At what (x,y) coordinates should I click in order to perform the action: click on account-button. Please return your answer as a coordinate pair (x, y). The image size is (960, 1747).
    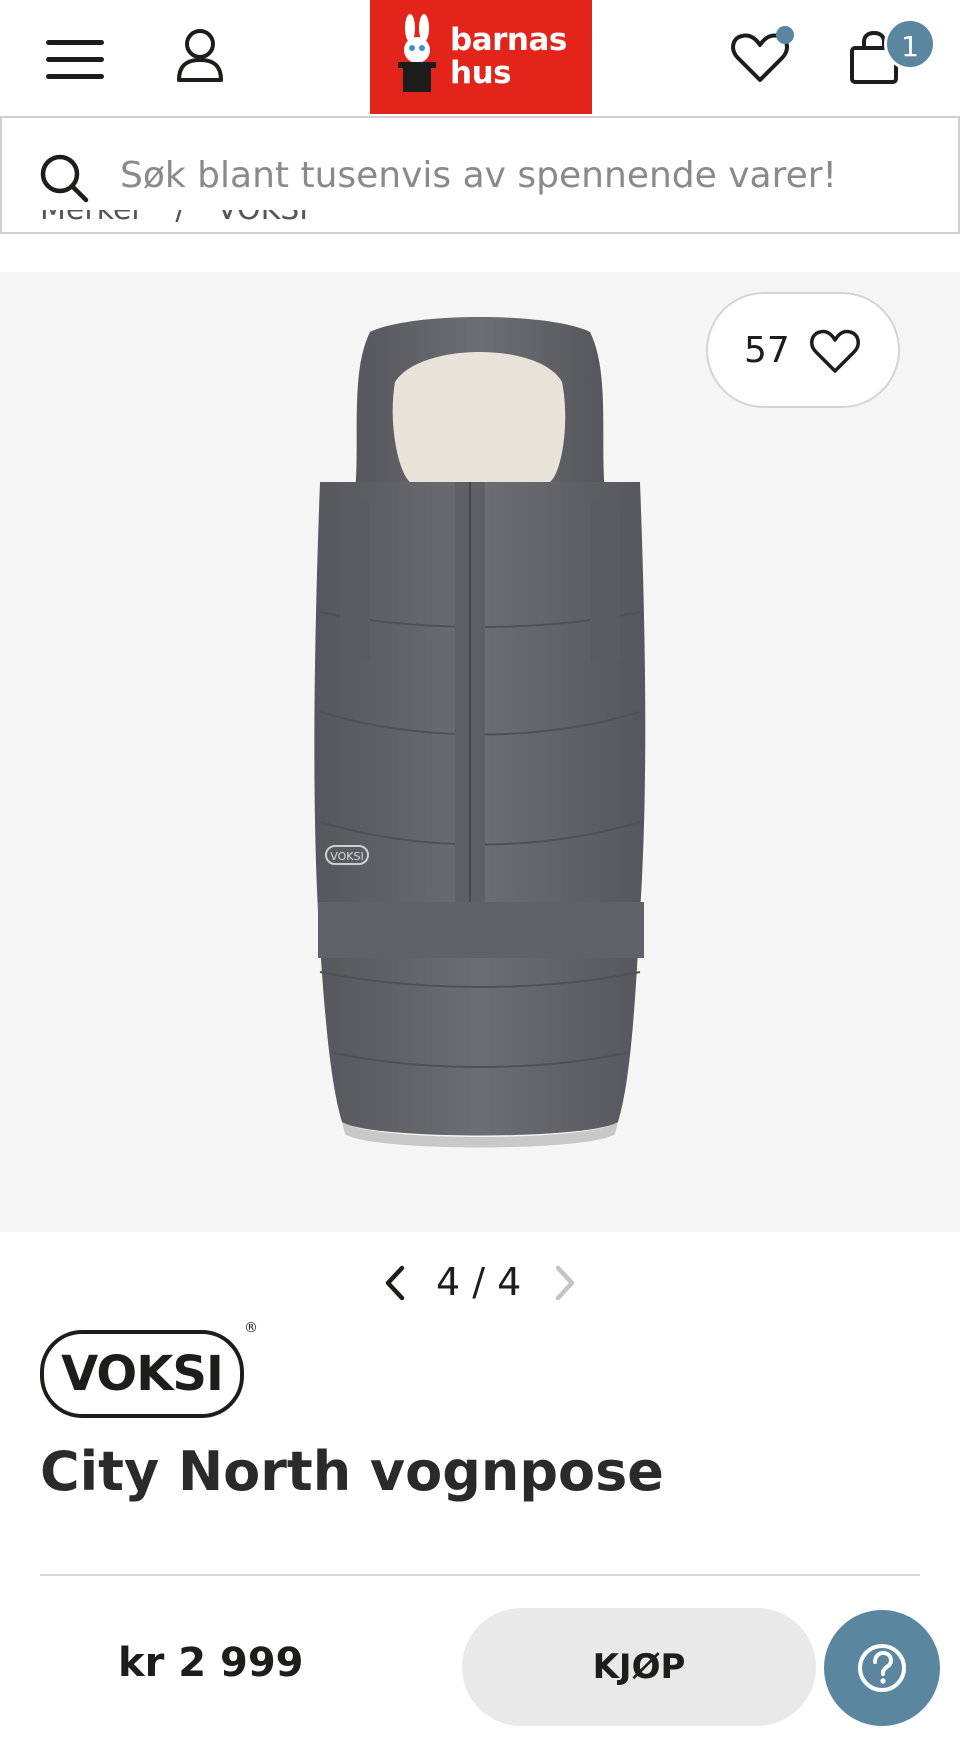
    Looking at the image, I should click on (200, 56).